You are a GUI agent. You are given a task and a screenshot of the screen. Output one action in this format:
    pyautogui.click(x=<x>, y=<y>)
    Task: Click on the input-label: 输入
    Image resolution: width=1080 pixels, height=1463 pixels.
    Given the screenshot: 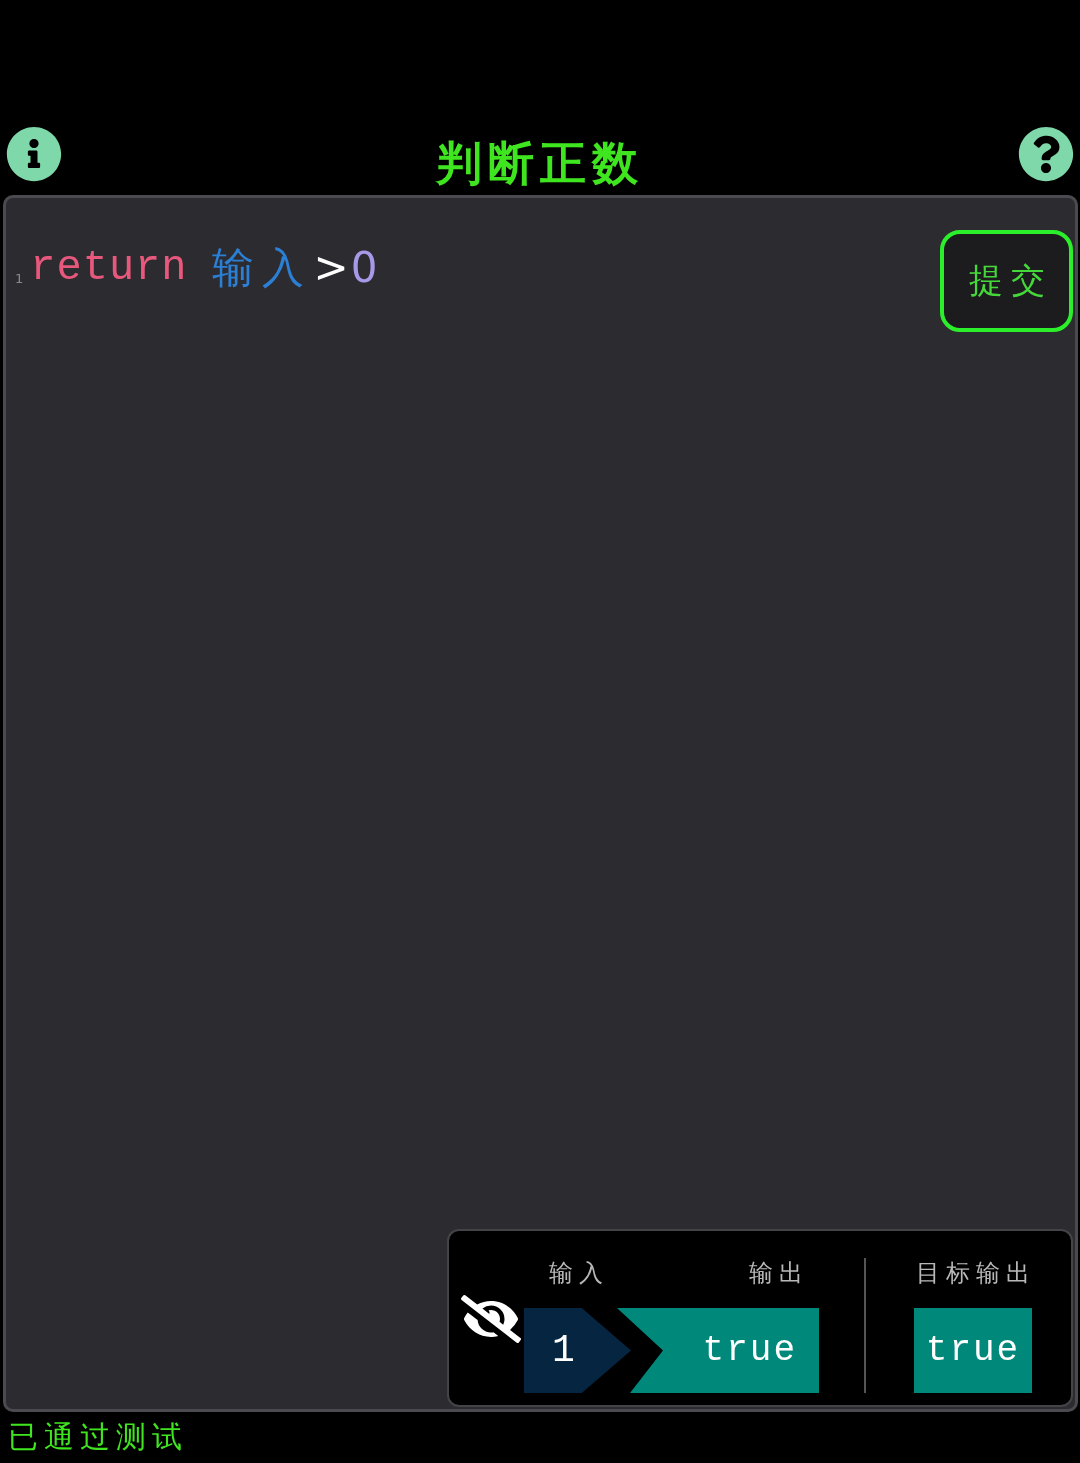 What is the action you would take?
    pyautogui.click(x=579, y=1273)
    